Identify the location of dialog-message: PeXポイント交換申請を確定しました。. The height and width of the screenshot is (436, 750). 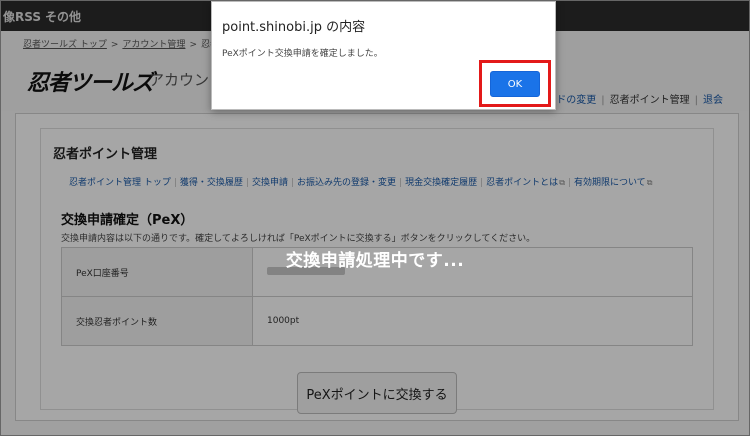
(302, 54).